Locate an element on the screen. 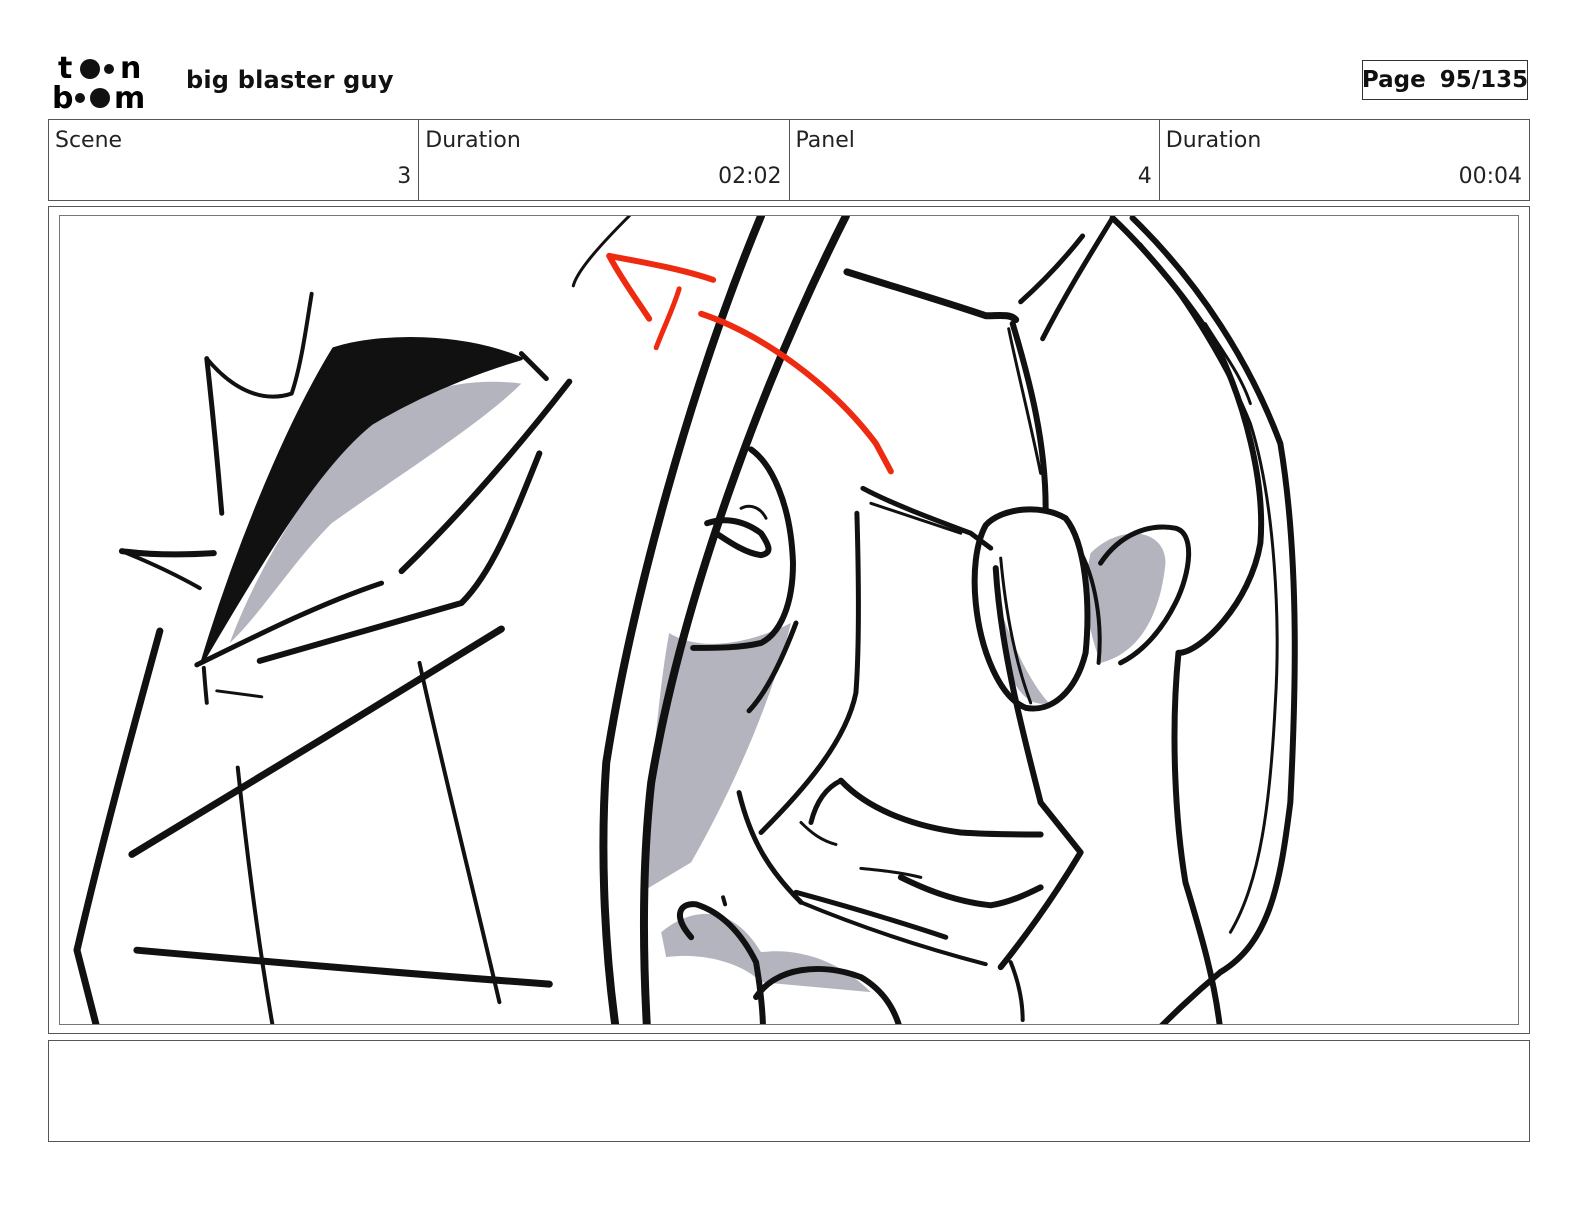 The height and width of the screenshot is (1224, 1584). panel-notes-text is located at coordinates (789, 1049).